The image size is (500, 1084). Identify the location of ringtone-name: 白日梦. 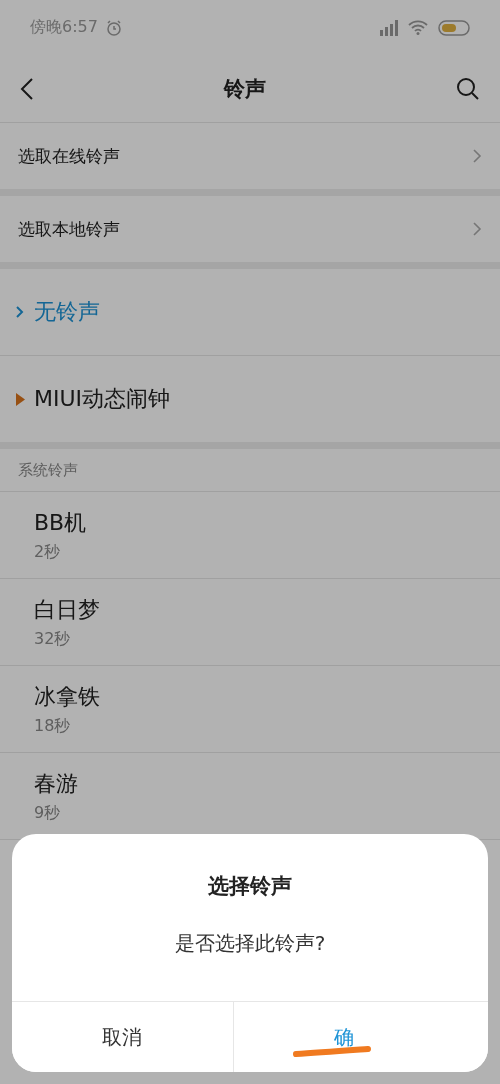
(67, 609).